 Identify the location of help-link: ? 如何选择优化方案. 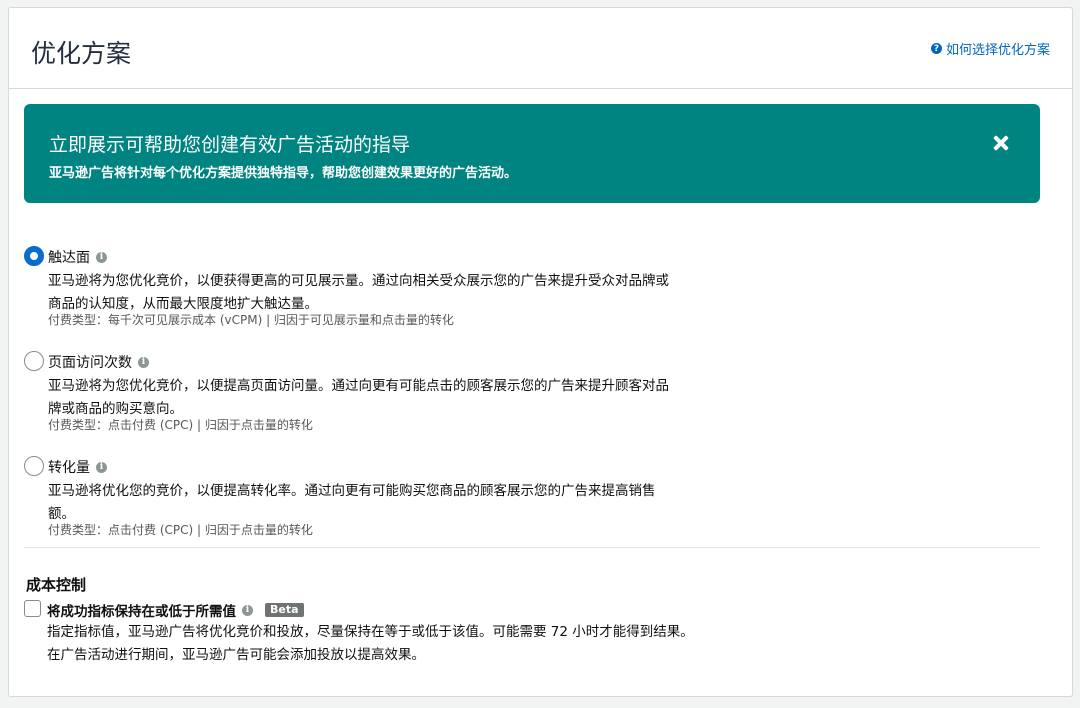
(990, 48).